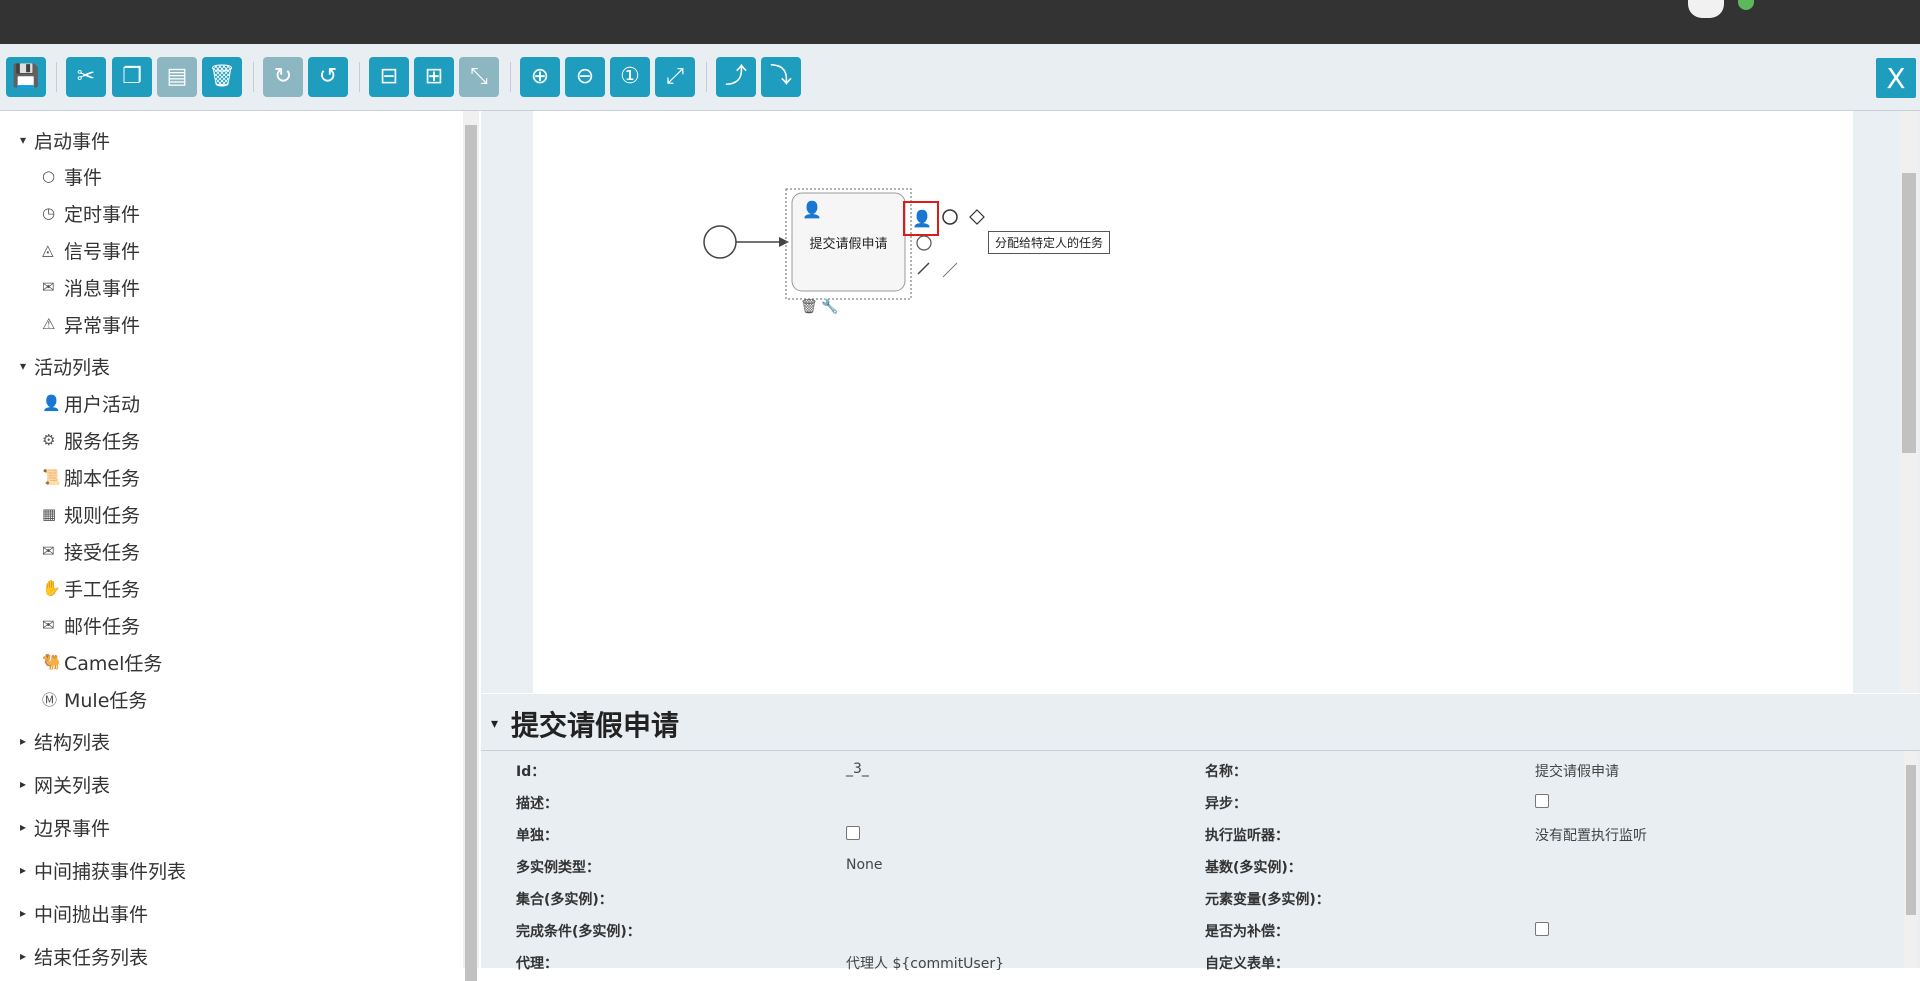 This screenshot has height=981, width=1920. Describe the element at coordinates (1226, 804) in the screenshot. I see `prop-label: 异步：` at that location.